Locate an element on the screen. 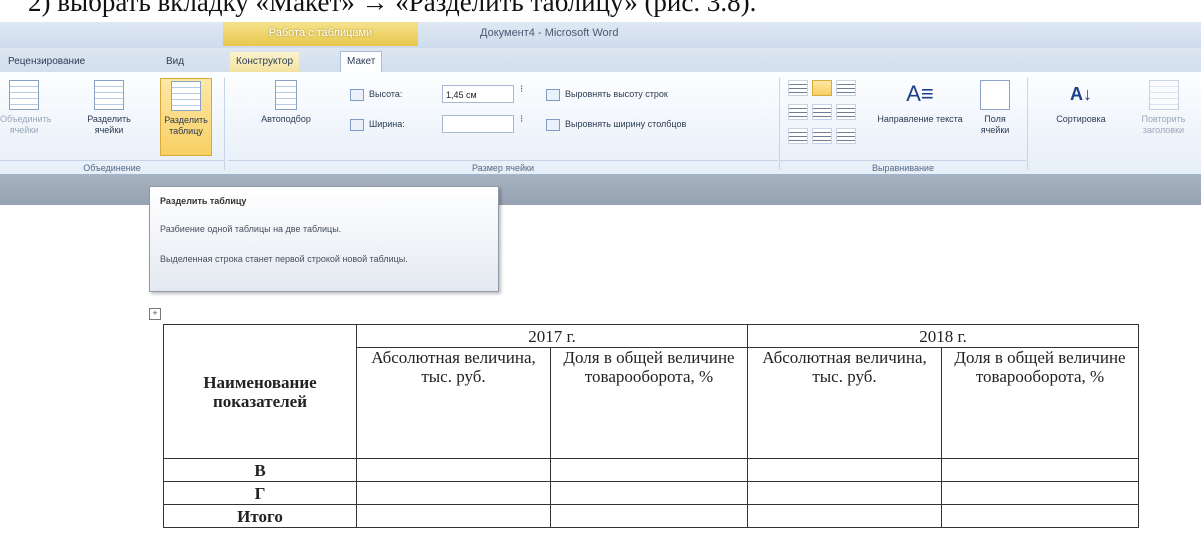 Image resolution: width=1201 pixels, height=542 pixels. align-top-left-icon is located at coordinates (798, 88).